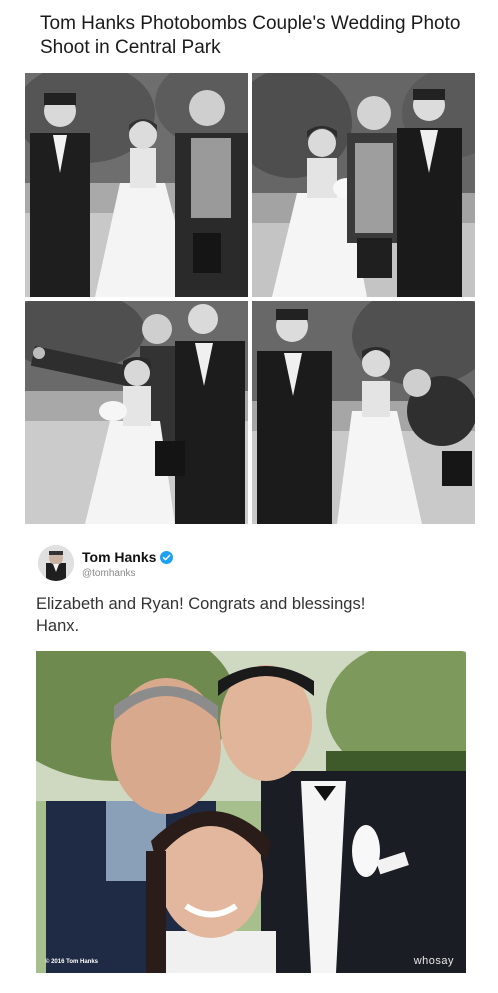 The image size is (498, 993). What do you see at coordinates (56, 563) in the screenshot?
I see `avatar` at bounding box center [56, 563].